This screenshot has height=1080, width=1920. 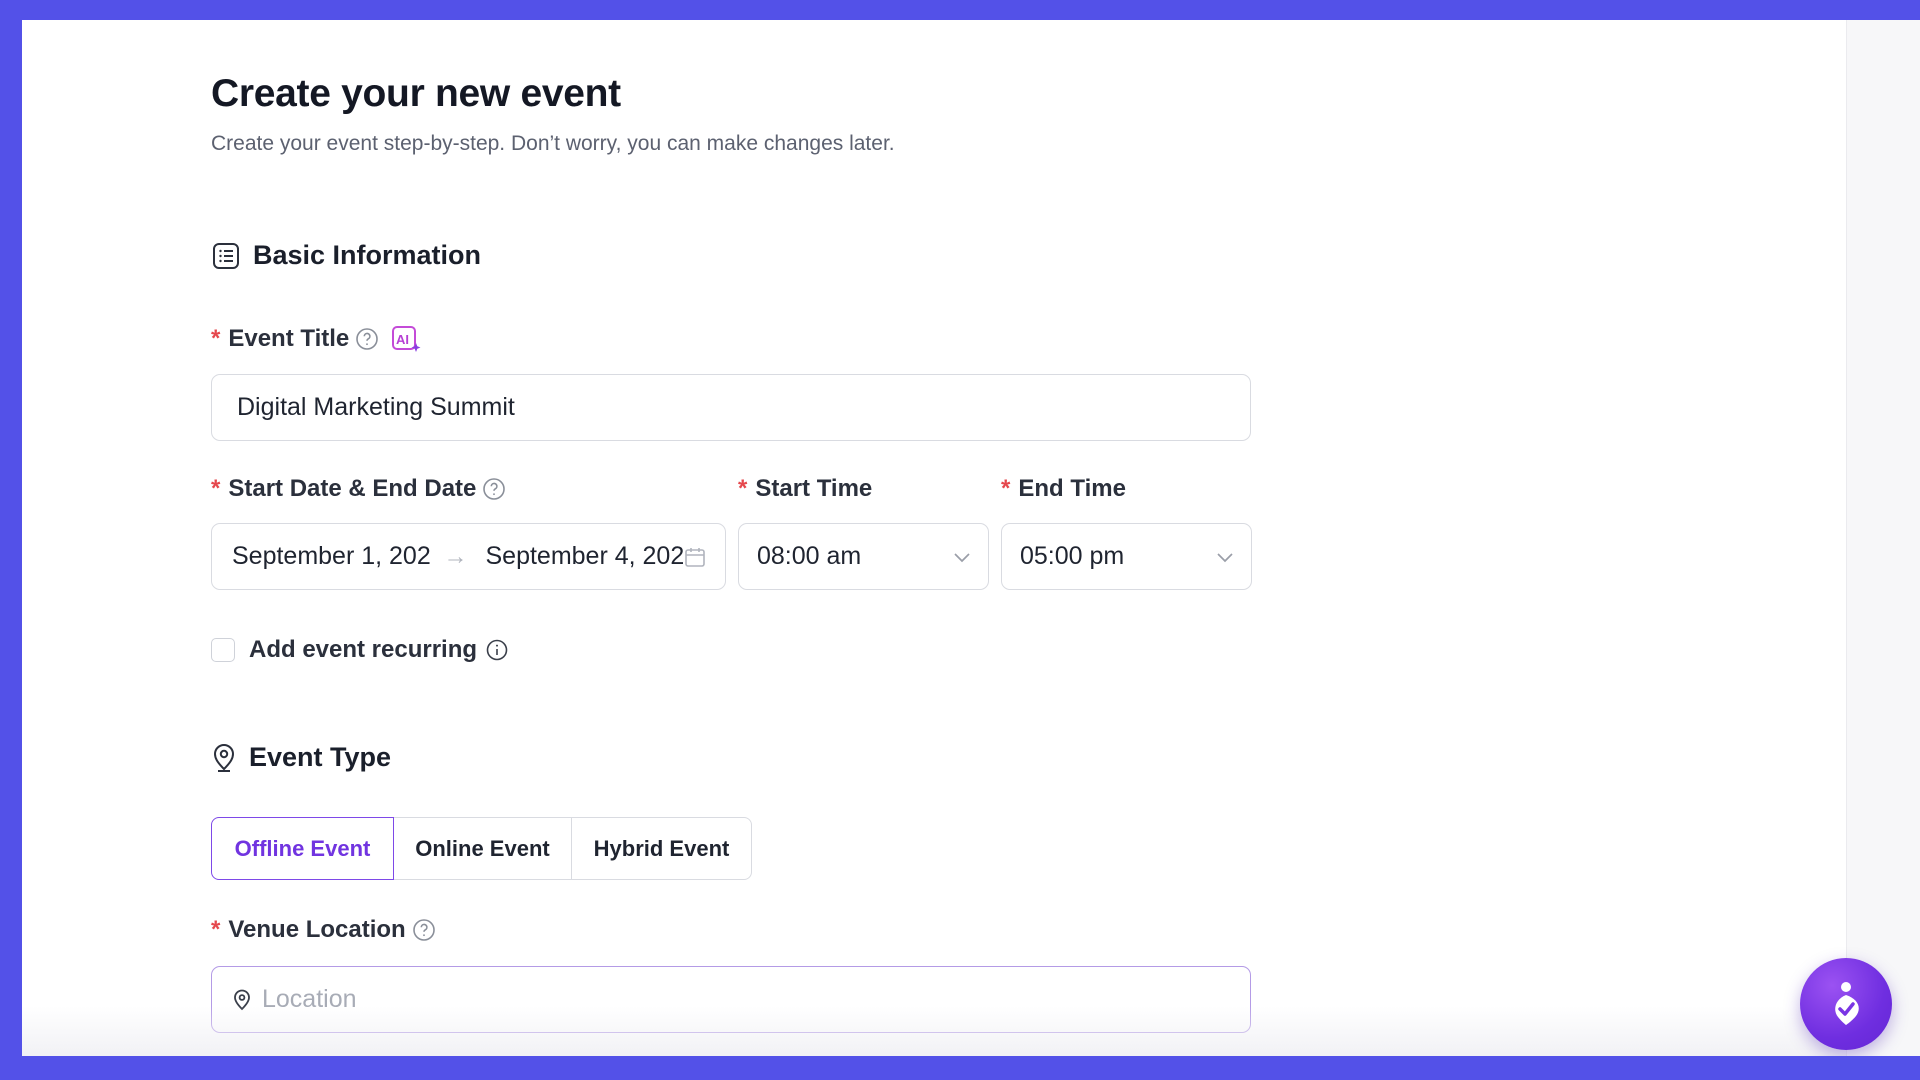 I want to click on recurring-label: Add event recurring, so click(x=363, y=650).